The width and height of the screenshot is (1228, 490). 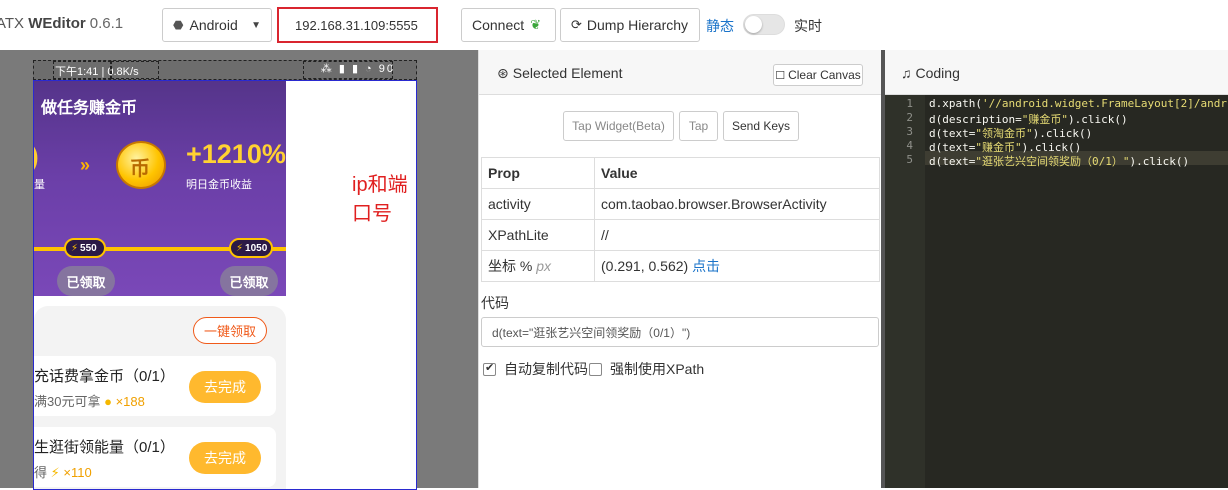 What do you see at coordinates (130, 401) in the screenshot?
I see `task-reward: ×188` at bounding box center [130, 401].